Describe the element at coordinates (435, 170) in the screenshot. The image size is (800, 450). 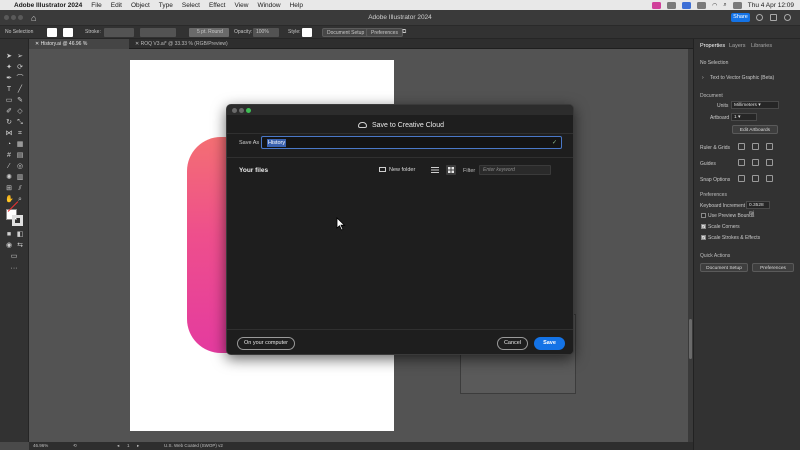
I see `list-view-icon` at that location.